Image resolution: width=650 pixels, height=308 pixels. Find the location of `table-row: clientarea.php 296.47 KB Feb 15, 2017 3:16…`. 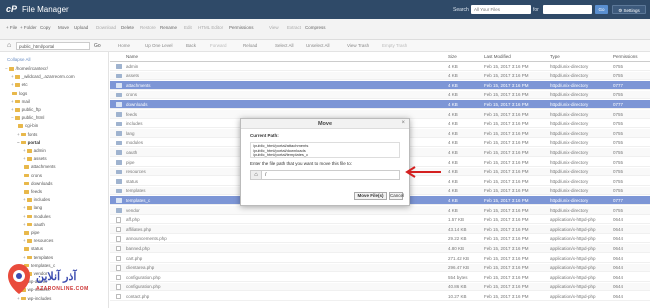

table-row: clientarea.php 296.47 KB Feb 15, 2017 3:16… is located at coordinates (380, 268).